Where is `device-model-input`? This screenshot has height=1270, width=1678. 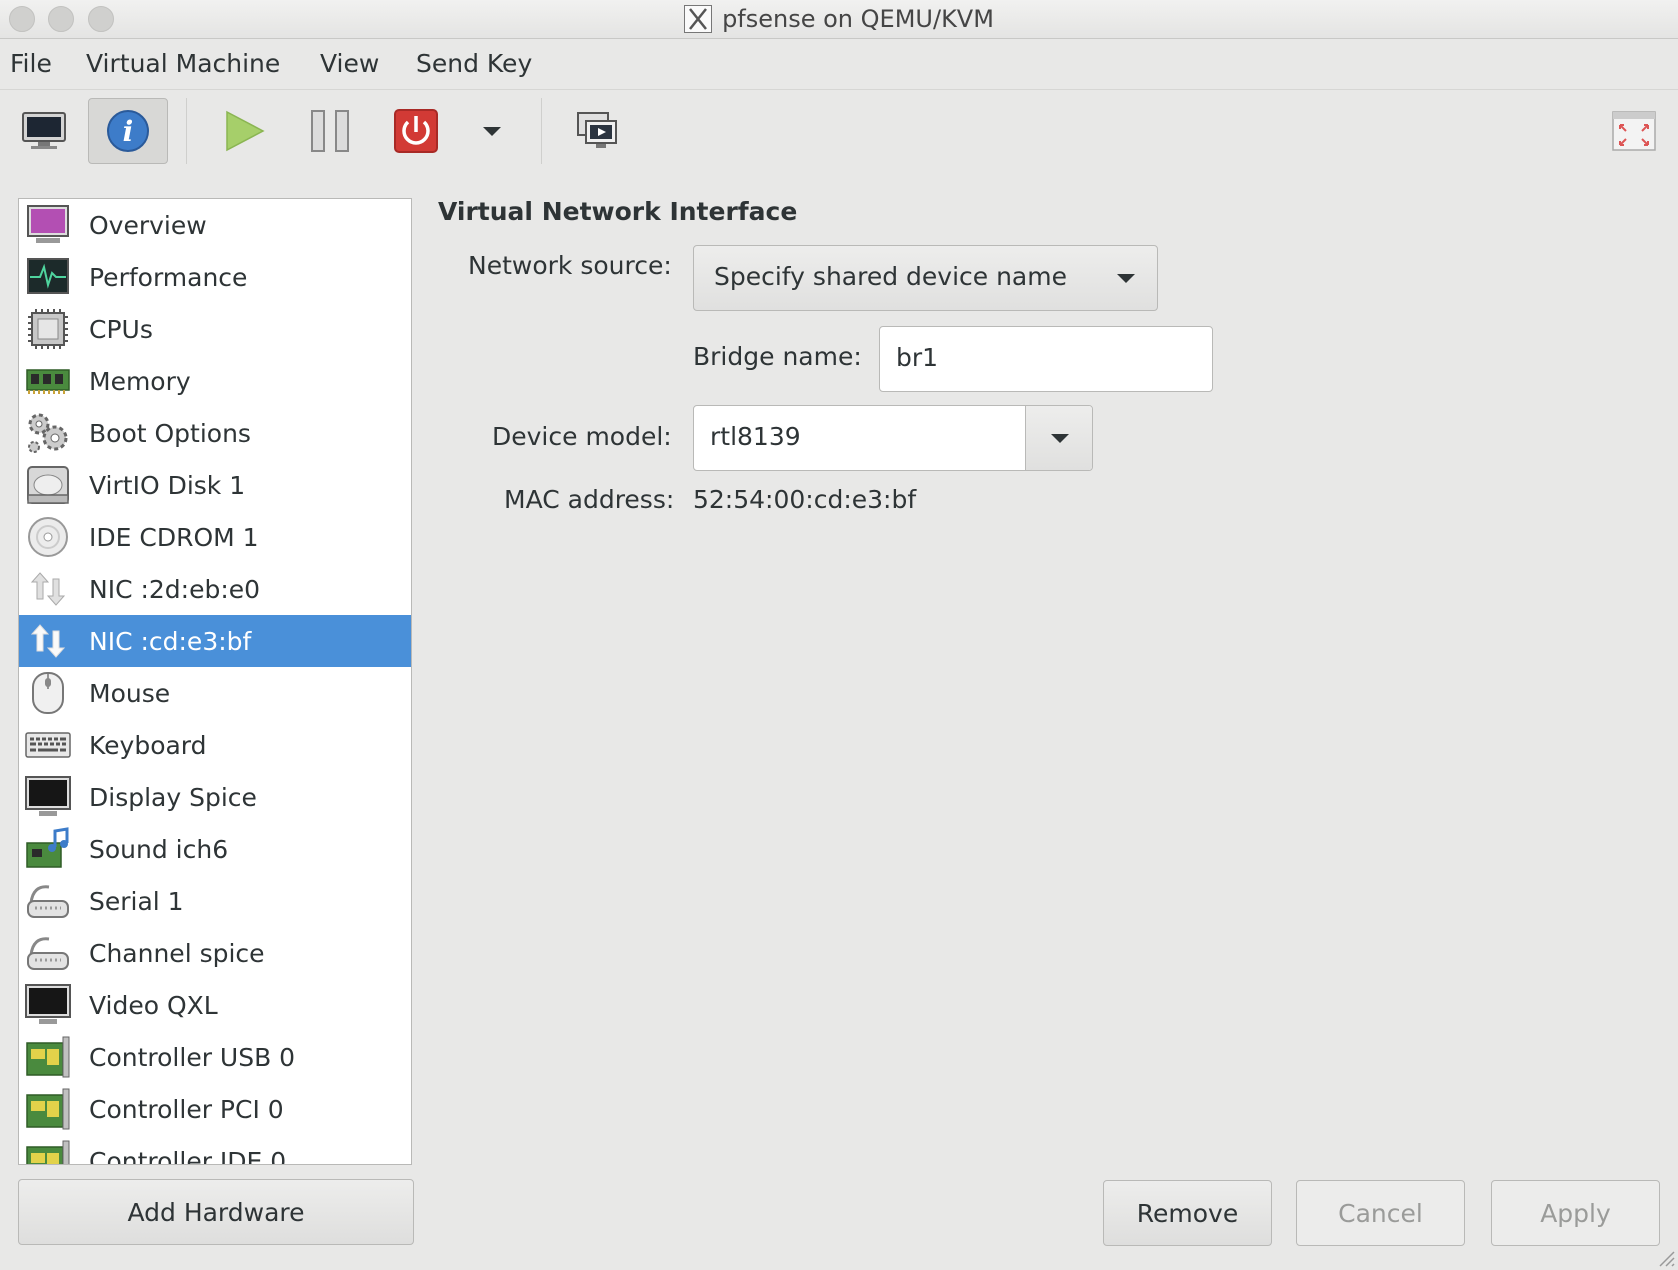 device-model-input is located at coordinates (860, 436).